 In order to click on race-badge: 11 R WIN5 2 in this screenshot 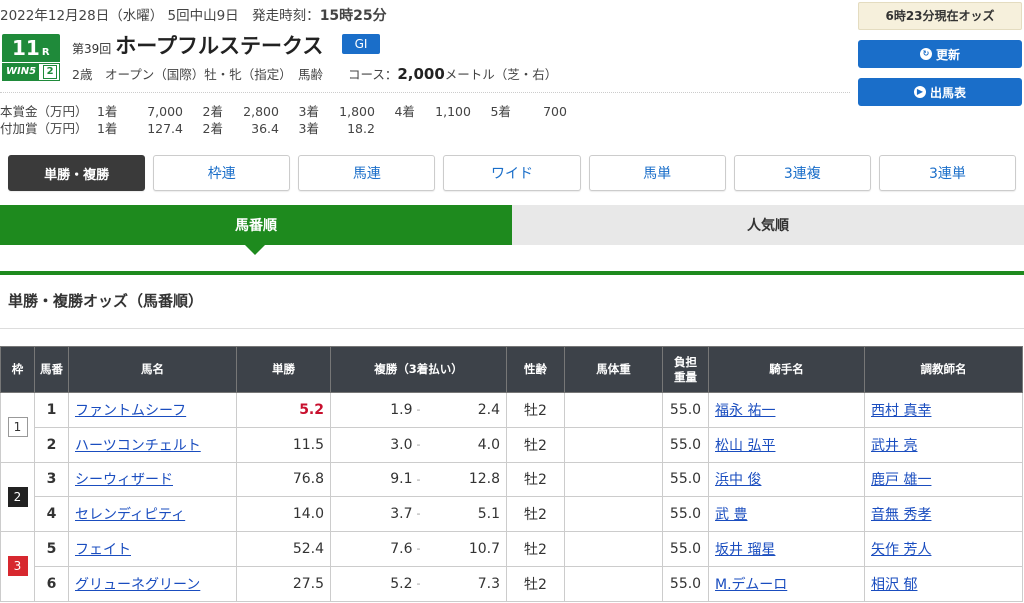, I will do `click(31, 59)`.